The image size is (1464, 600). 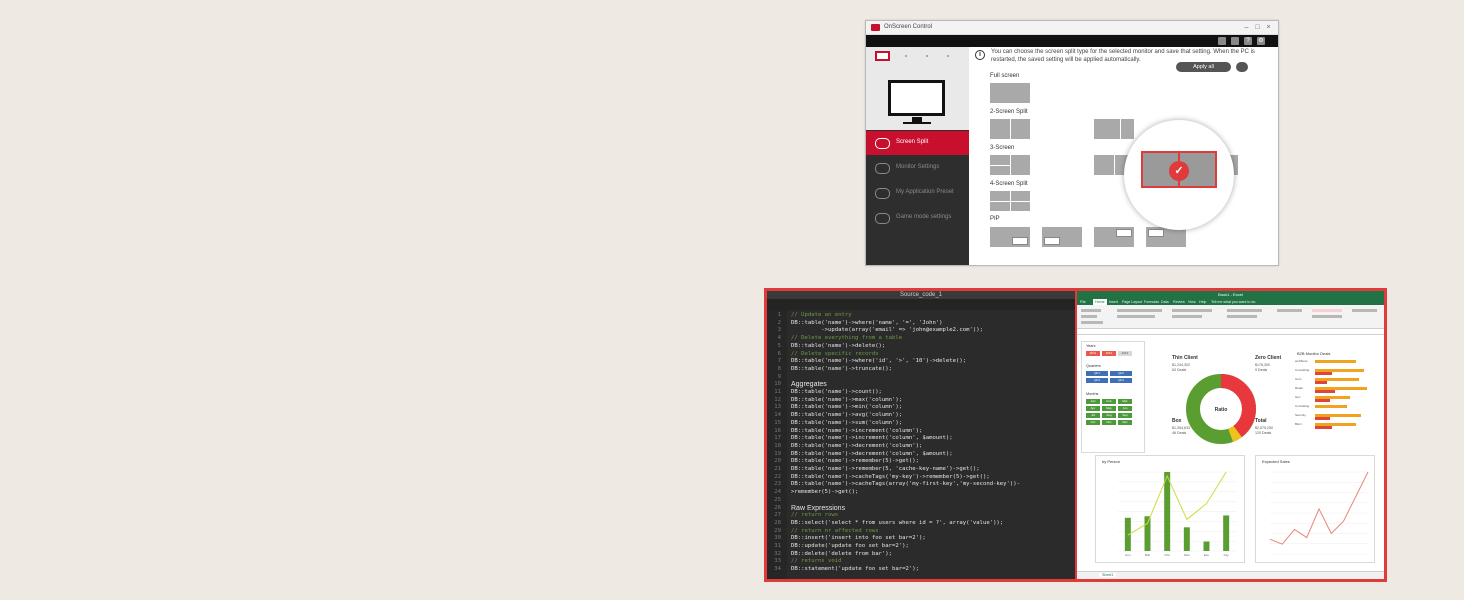 I want to click on section-3-screen: 3-Screen, so click(x=1002, y=148).